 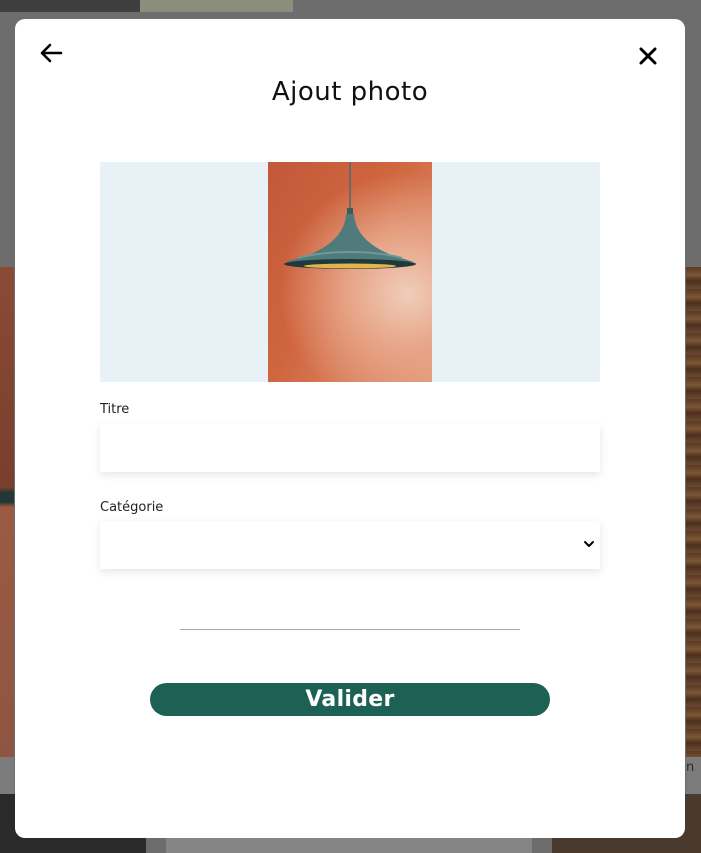 I want to click on chevron-down-icon, so click(x=589, y=544).